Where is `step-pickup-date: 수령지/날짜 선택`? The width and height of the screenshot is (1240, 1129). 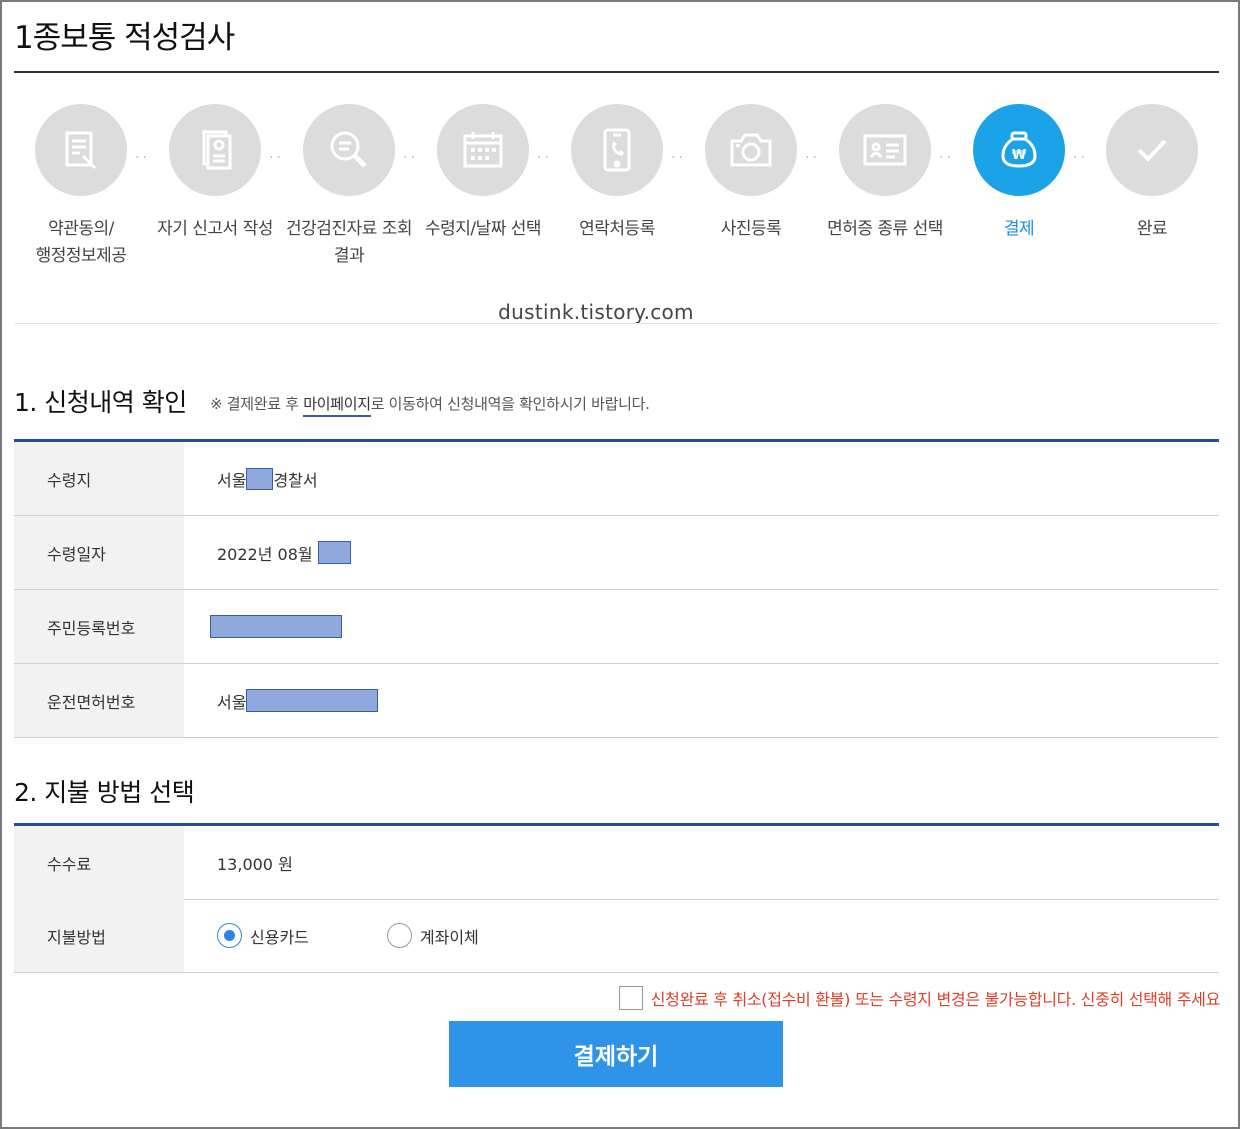
step-pickup-date: 수령지/날짜 선택 is located at coordinates (483, 173).